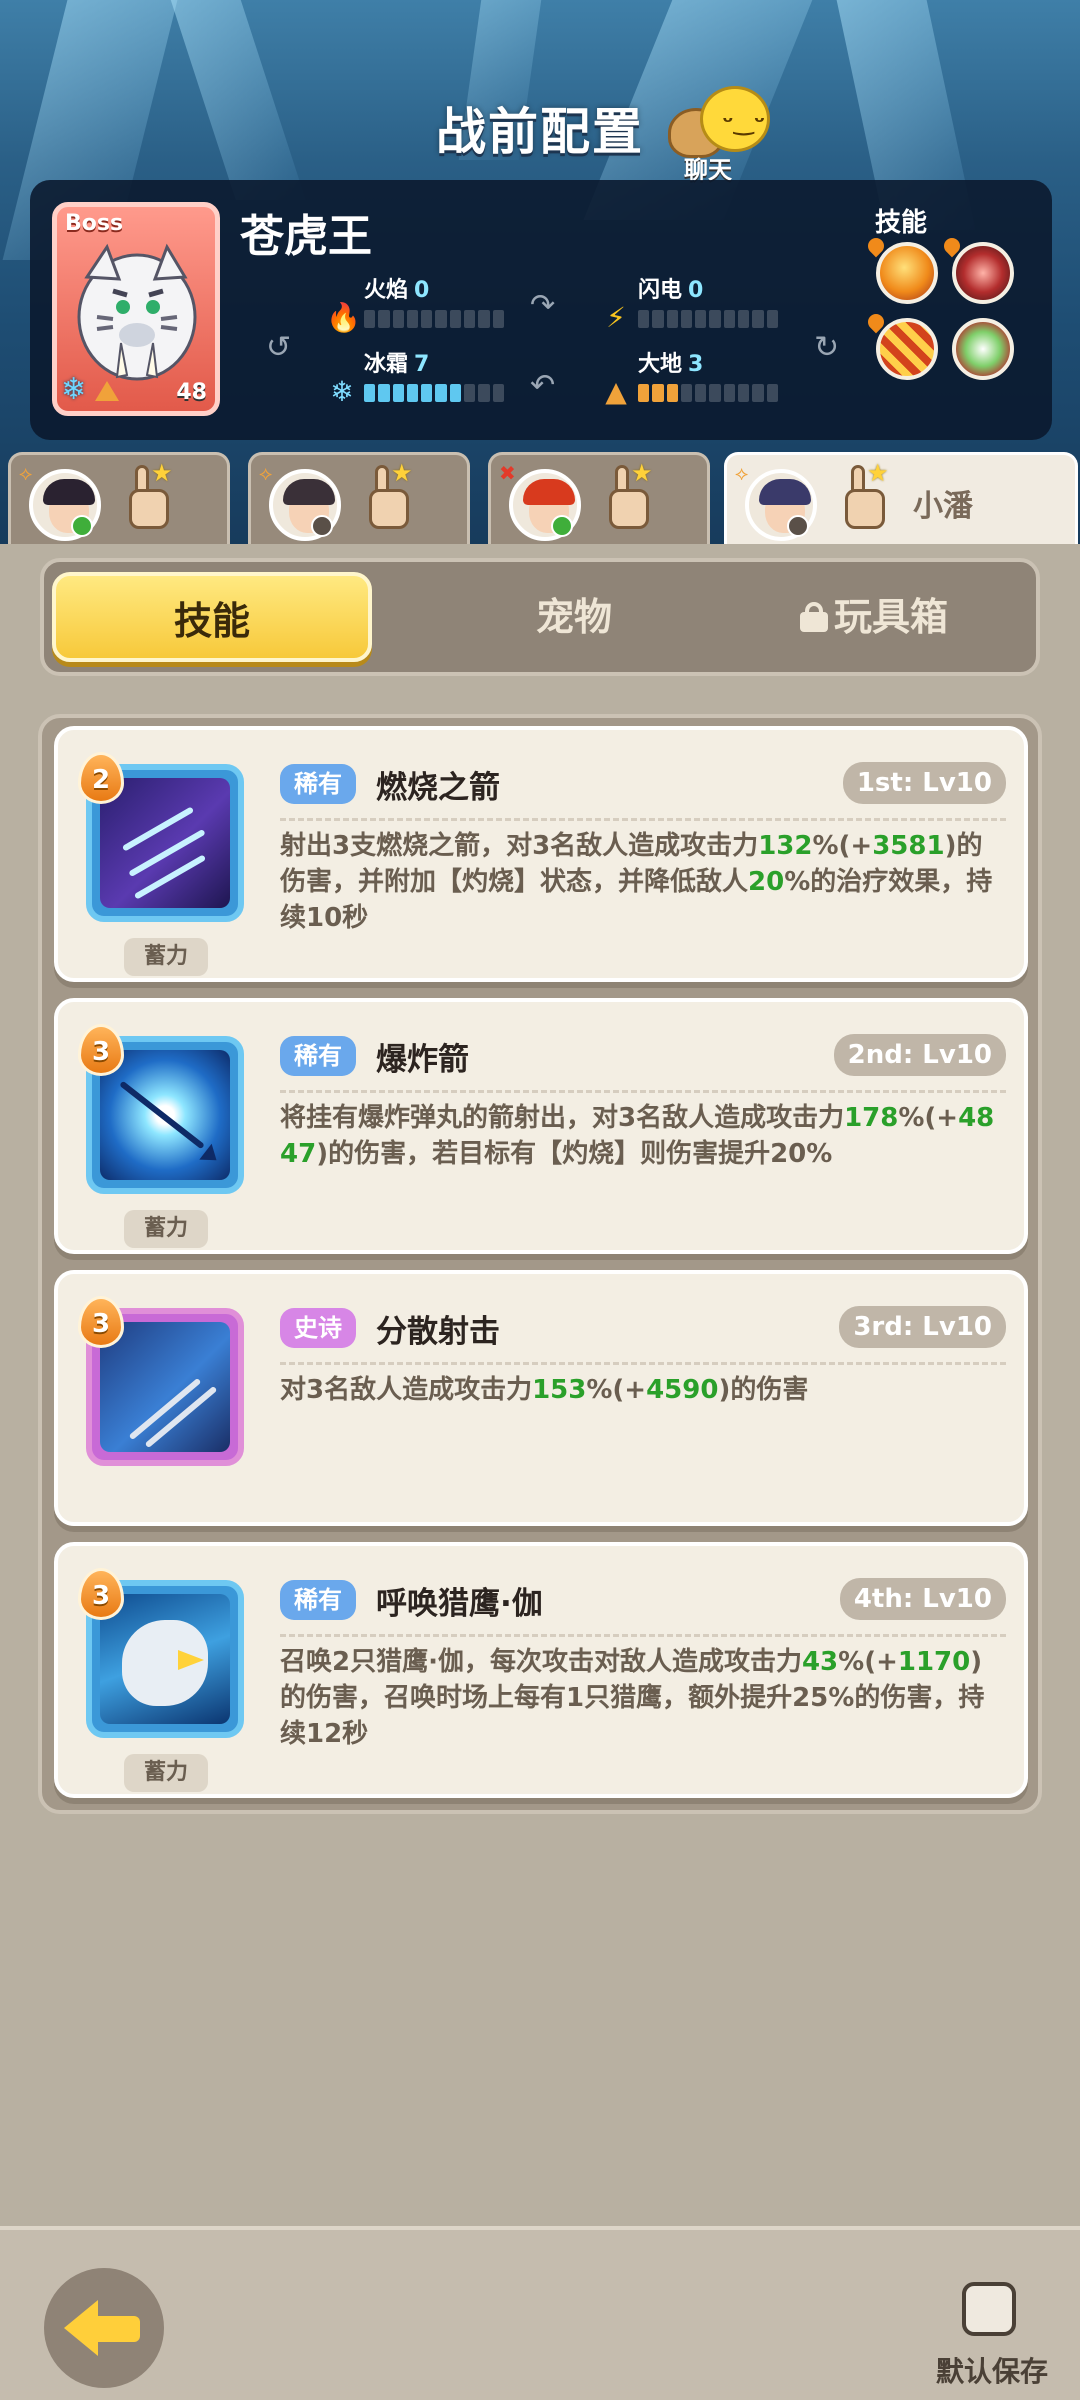 The height and width of the screenshot is (2400, 1080). Describe the element at coordinates (908, 846) in the screenshot. I see `stat-highlight: 3581` at that location.